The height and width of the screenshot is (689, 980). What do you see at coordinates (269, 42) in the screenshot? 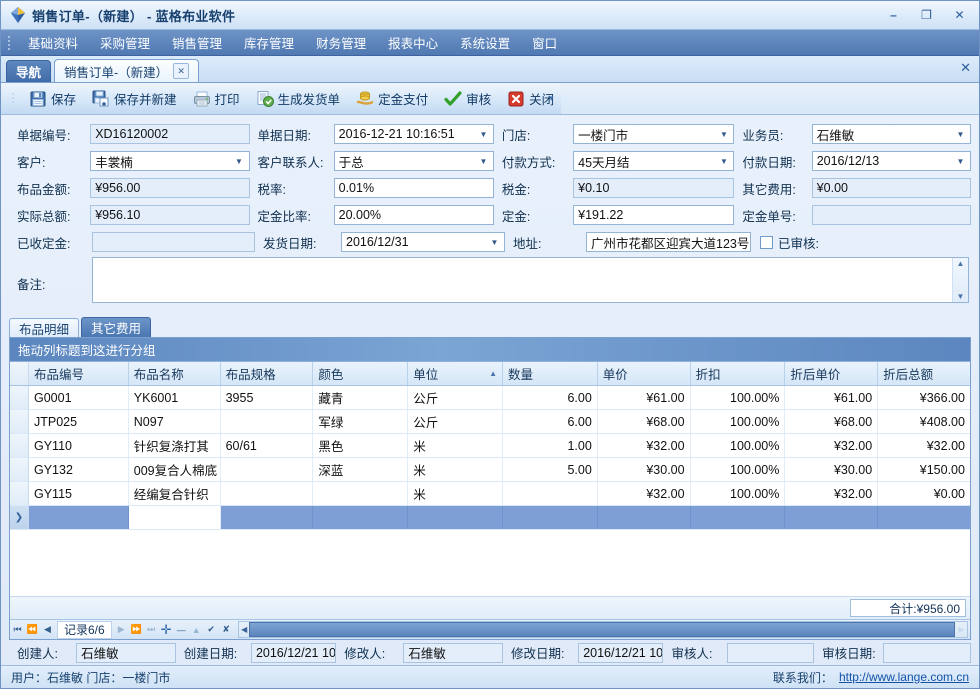
I see `menu-inventory: 库存管理` at bounding box center [269, 42].